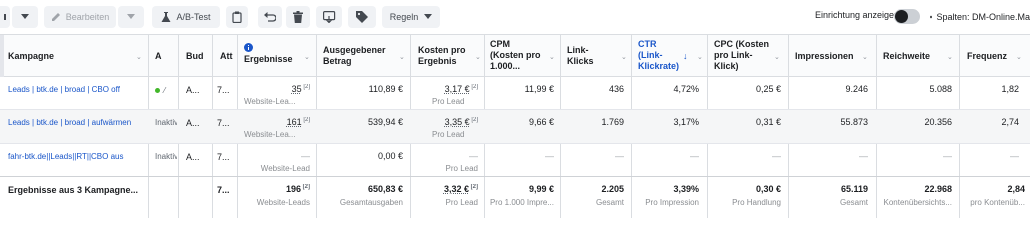 The height and width of the screenshot is (241, 1030). Describe the element at coordinates (294, 122) in the screenshot. I see `results-value: 161` at that location.